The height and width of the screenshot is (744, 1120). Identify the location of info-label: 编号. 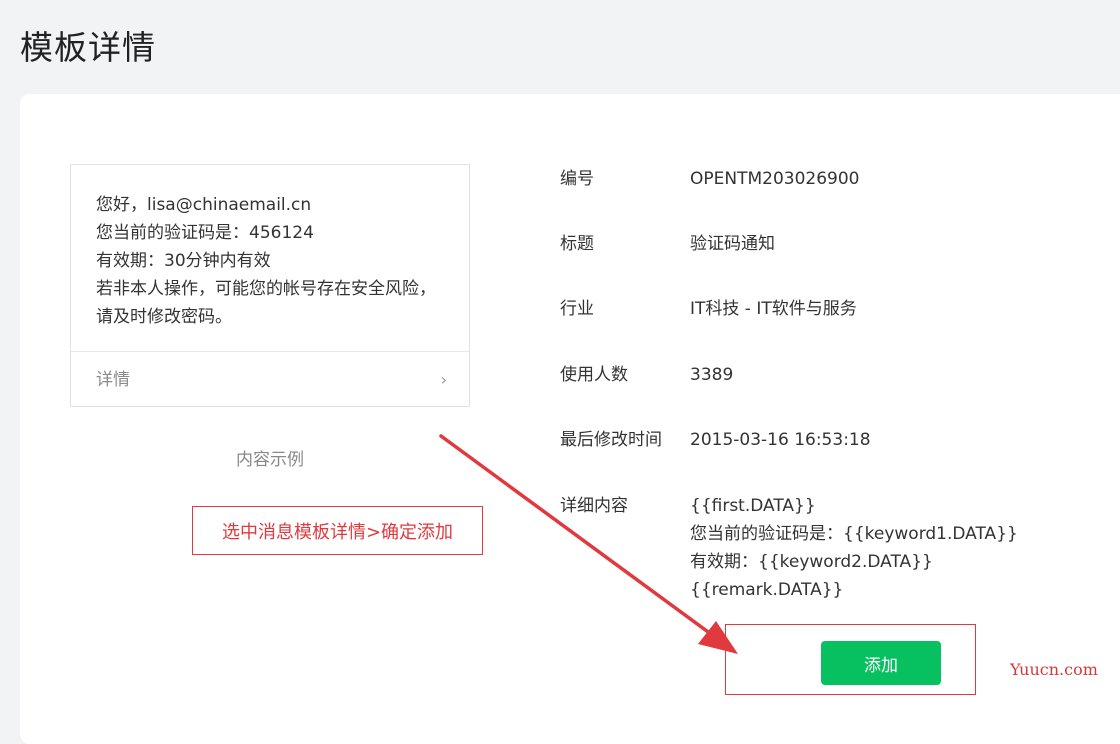
(577, 179).